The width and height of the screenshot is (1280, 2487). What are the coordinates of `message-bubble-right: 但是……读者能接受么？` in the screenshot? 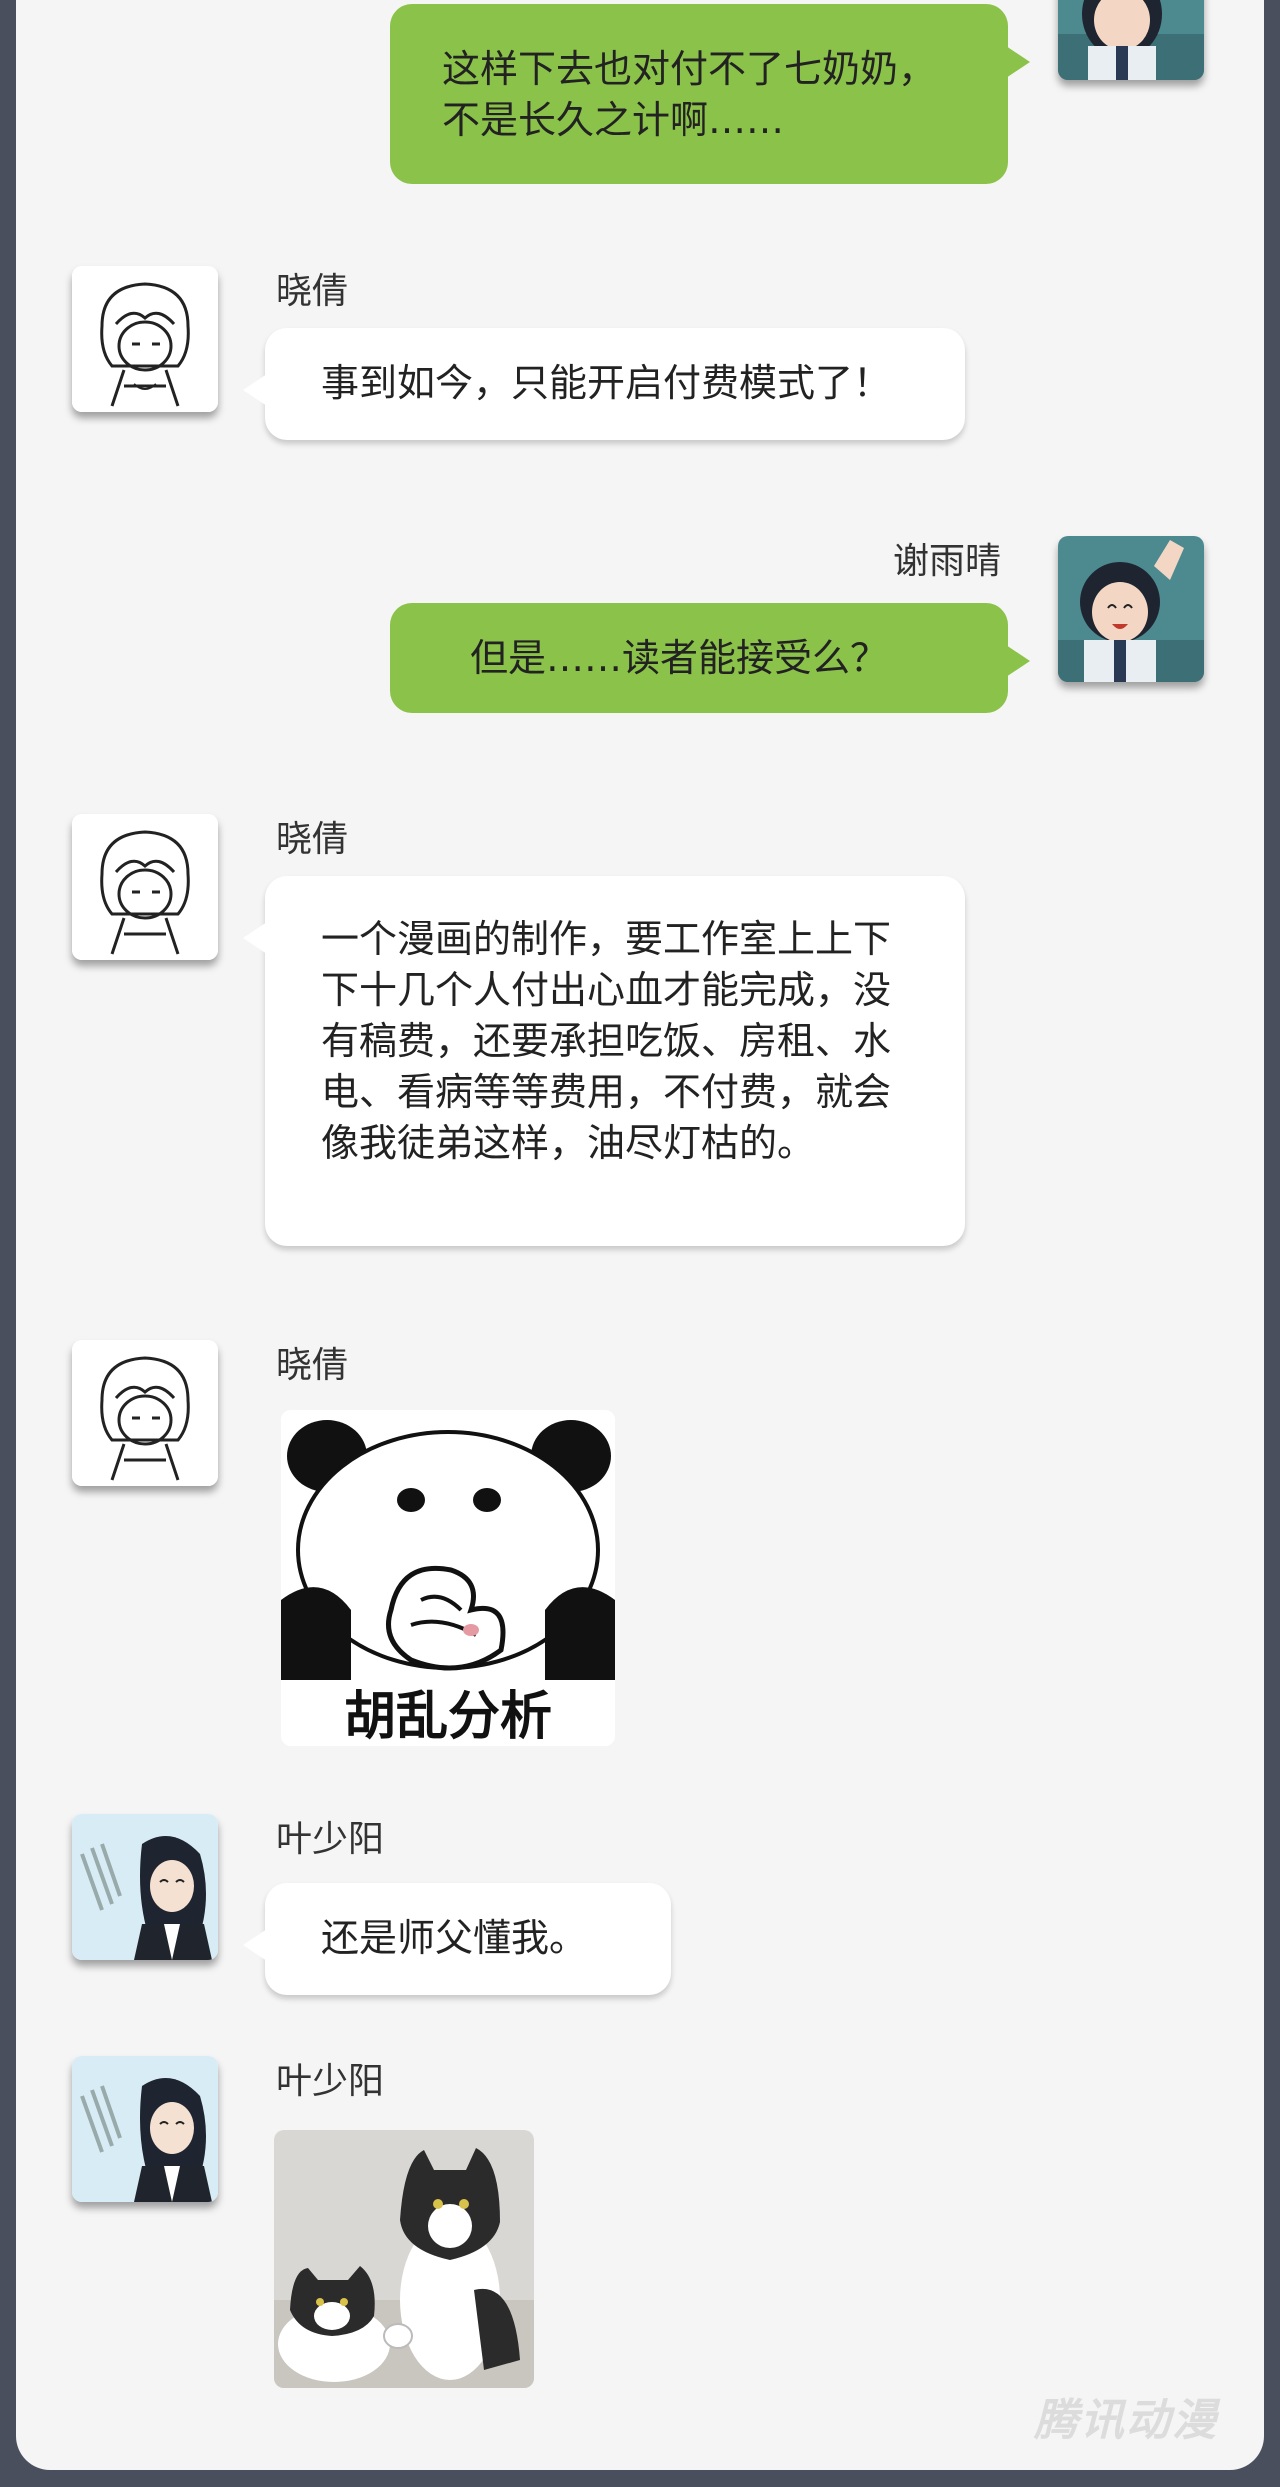 It's located at (710, 658).